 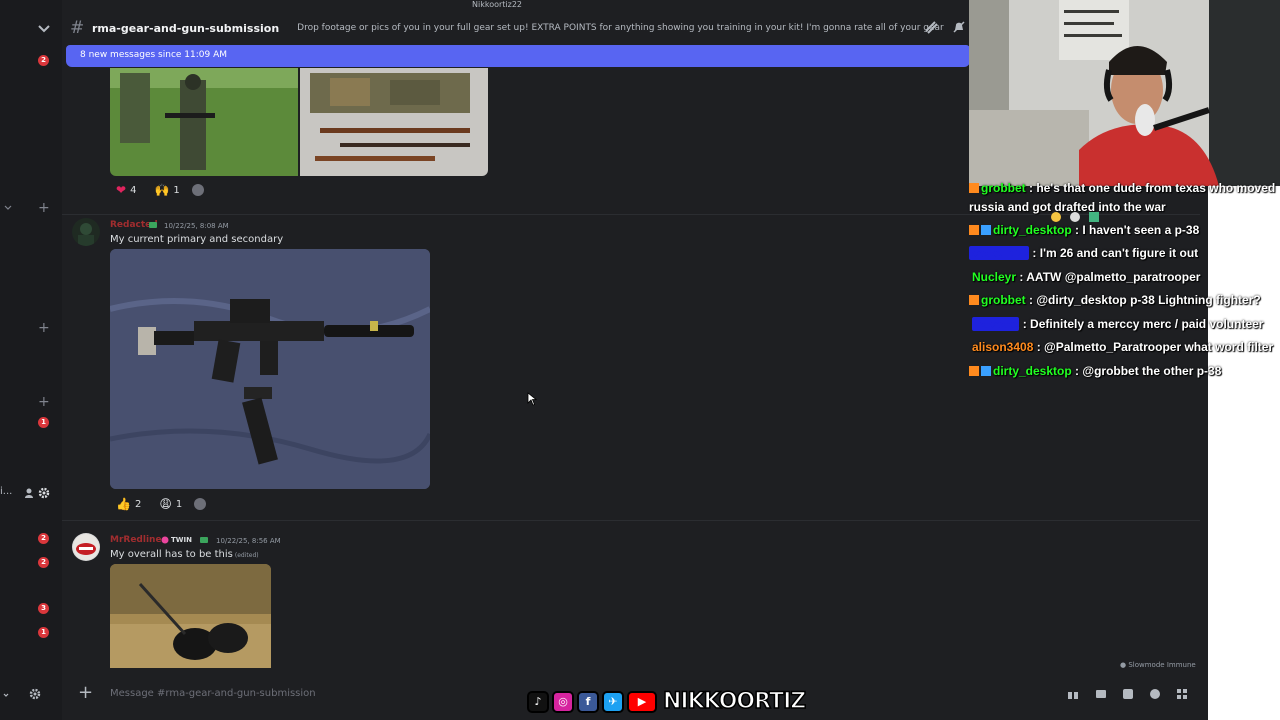 I want to click on reaction-weary-face: 😩 1, so click(x=170, y=504).